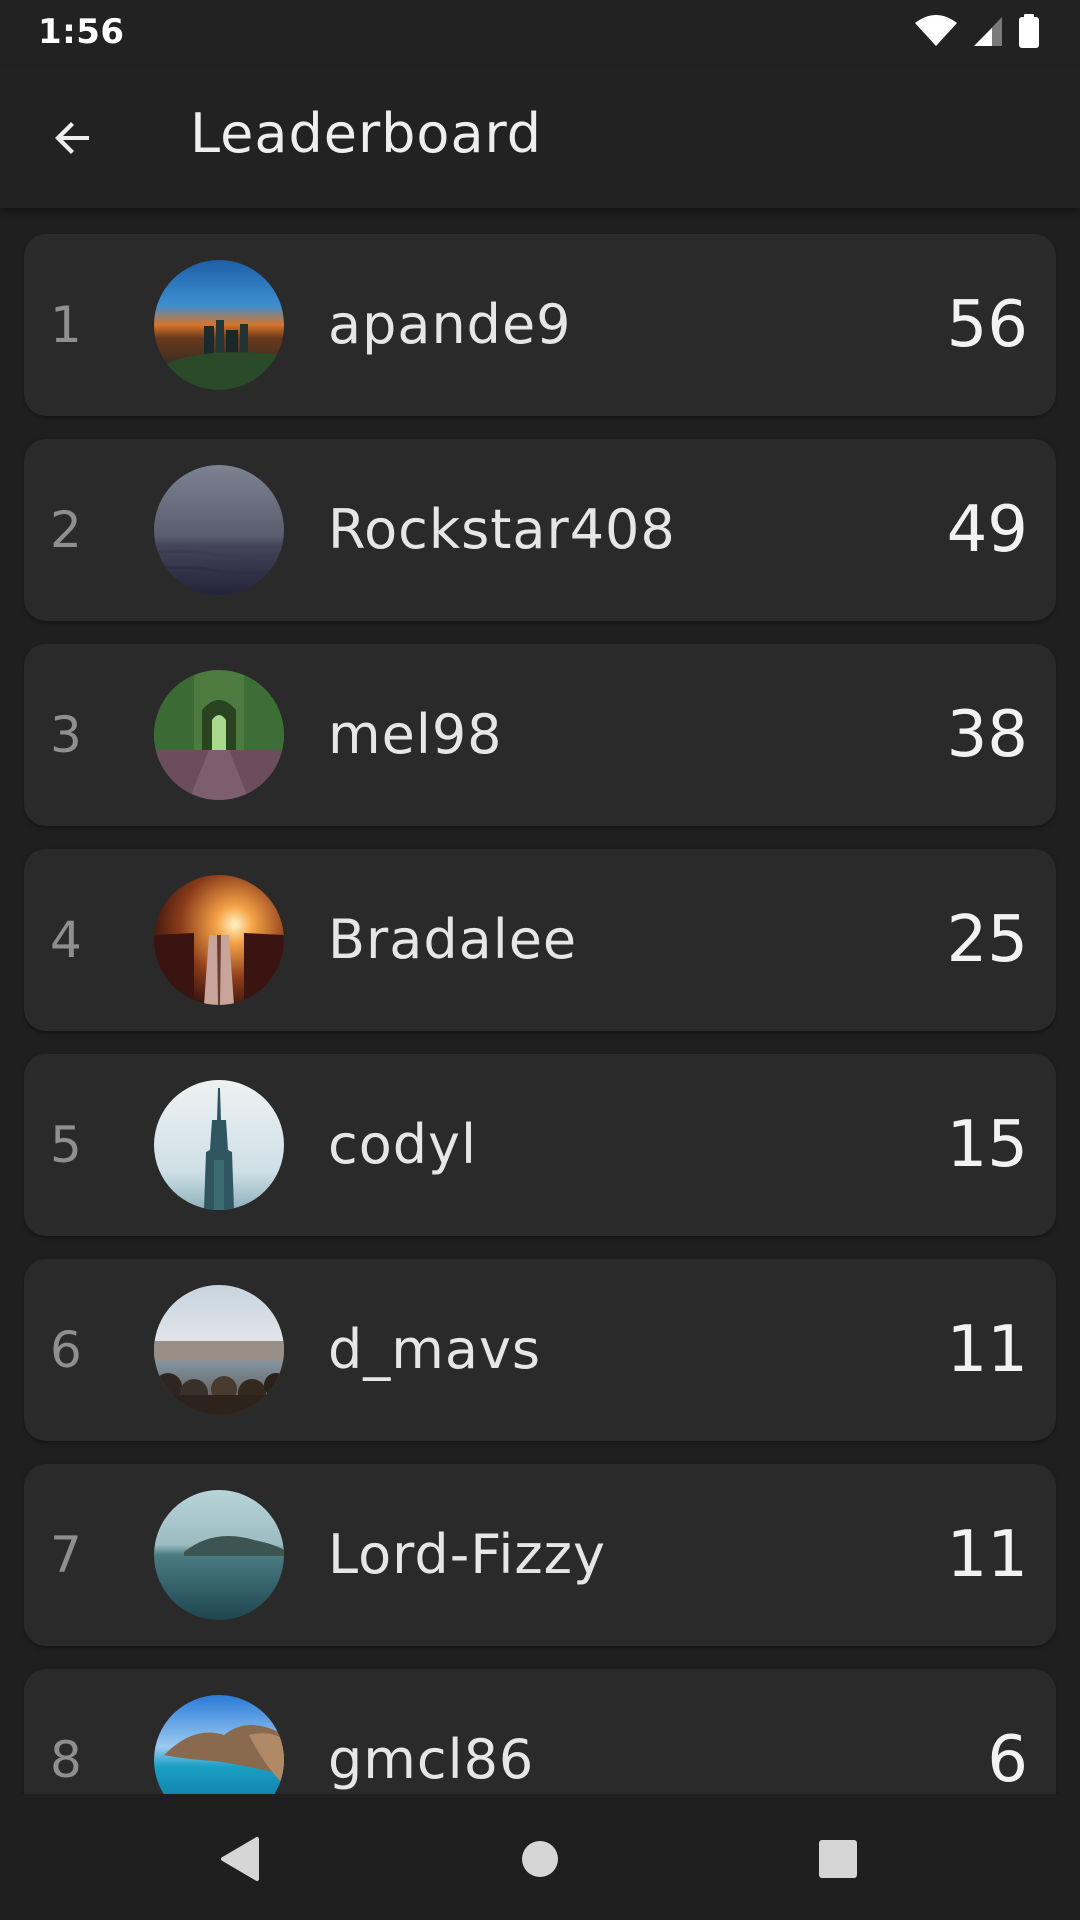 The width and height of the screenshot is (1080, 1920). Describe the element at coordinates (453, 939) in the screenshot. I see `username: Bradalee` at that location.